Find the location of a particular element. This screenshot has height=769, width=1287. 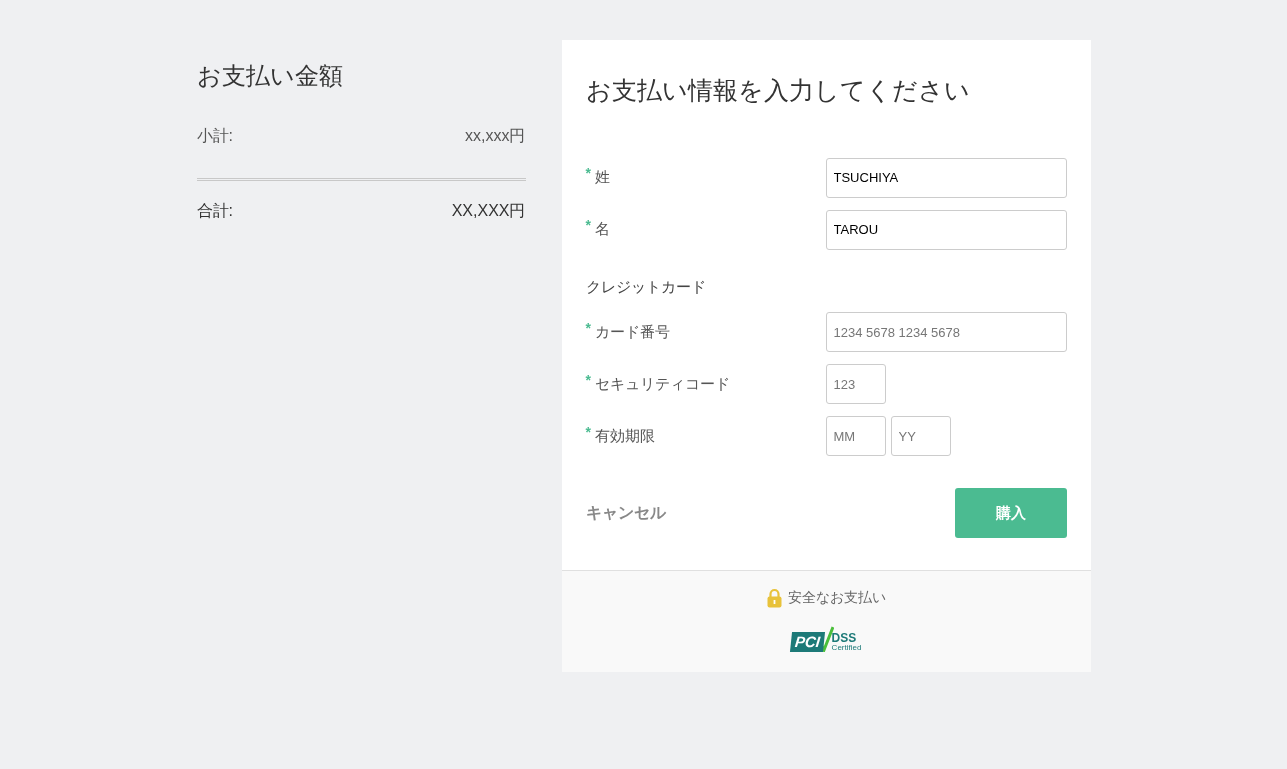

cancel-button: キャンセル is located at coordinates (625, 513).